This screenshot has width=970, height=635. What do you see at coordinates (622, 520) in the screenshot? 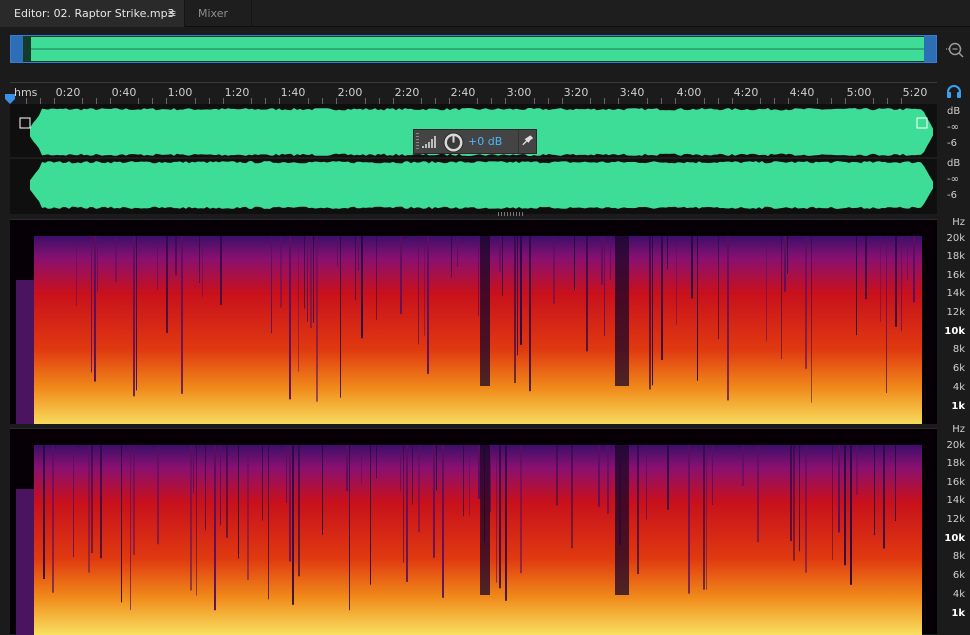
I see `spectrum-quiet-section` at bounding box center [622, 520].